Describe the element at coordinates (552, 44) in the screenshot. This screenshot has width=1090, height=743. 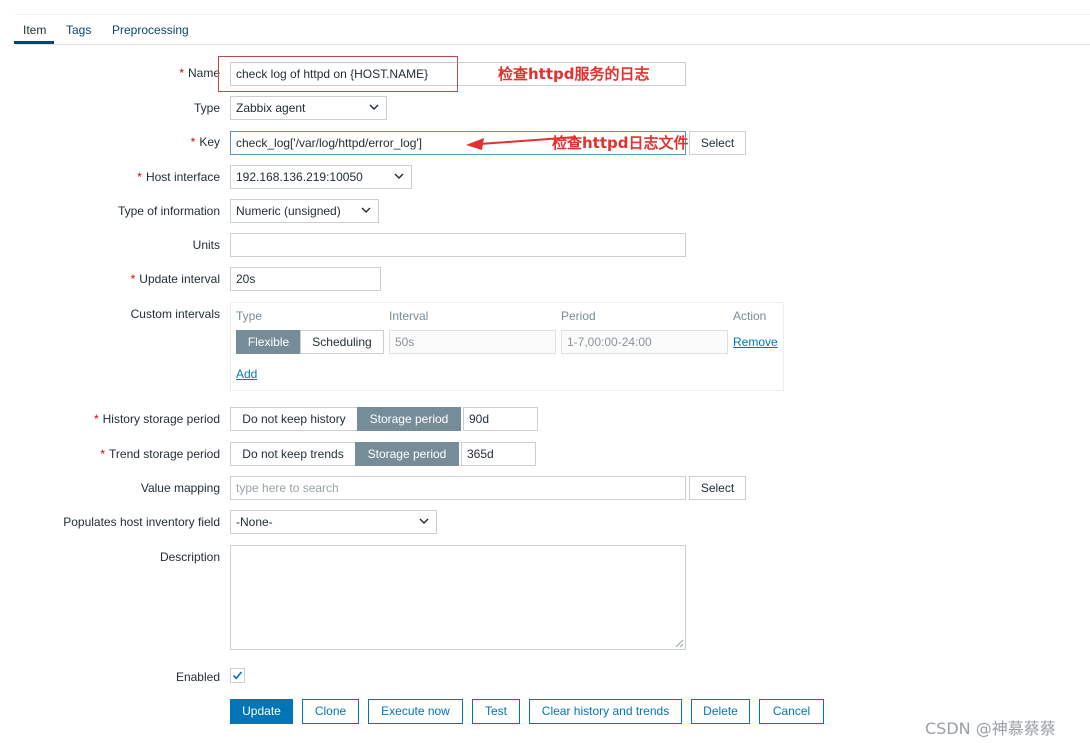
I see `tabs-divider` at that location.